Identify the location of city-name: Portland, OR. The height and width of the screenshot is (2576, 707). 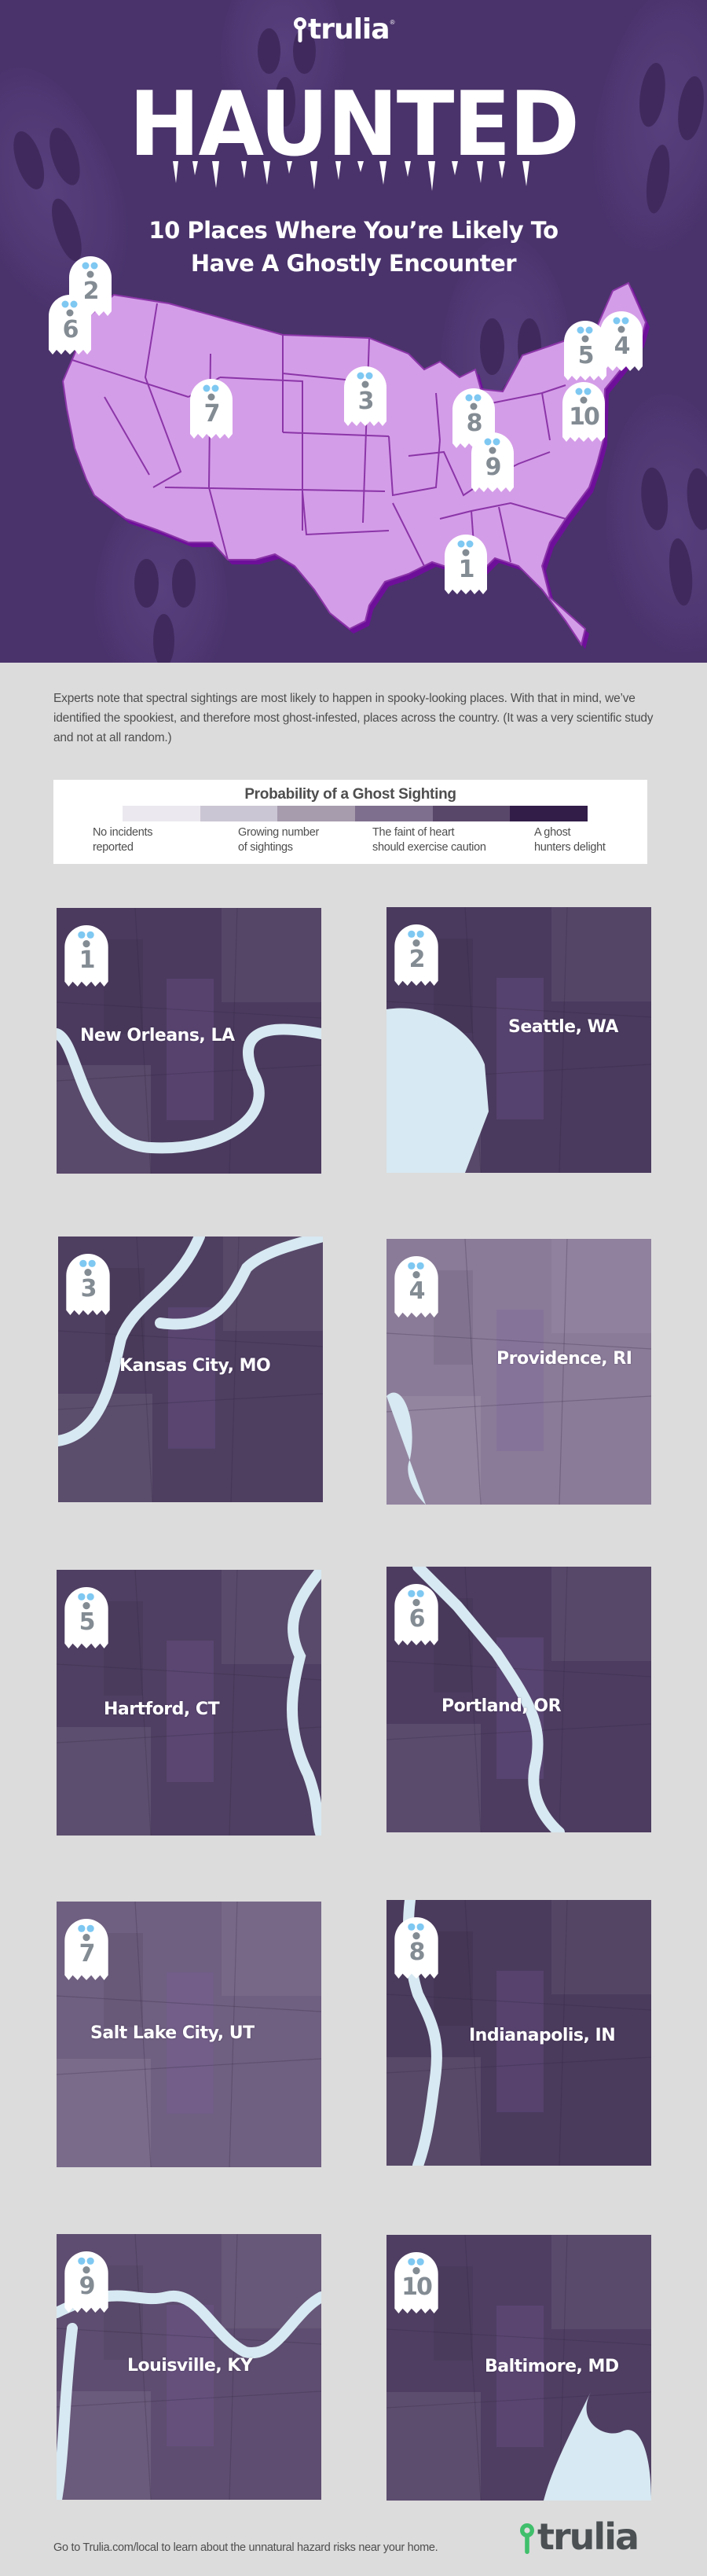
(501, 1706).